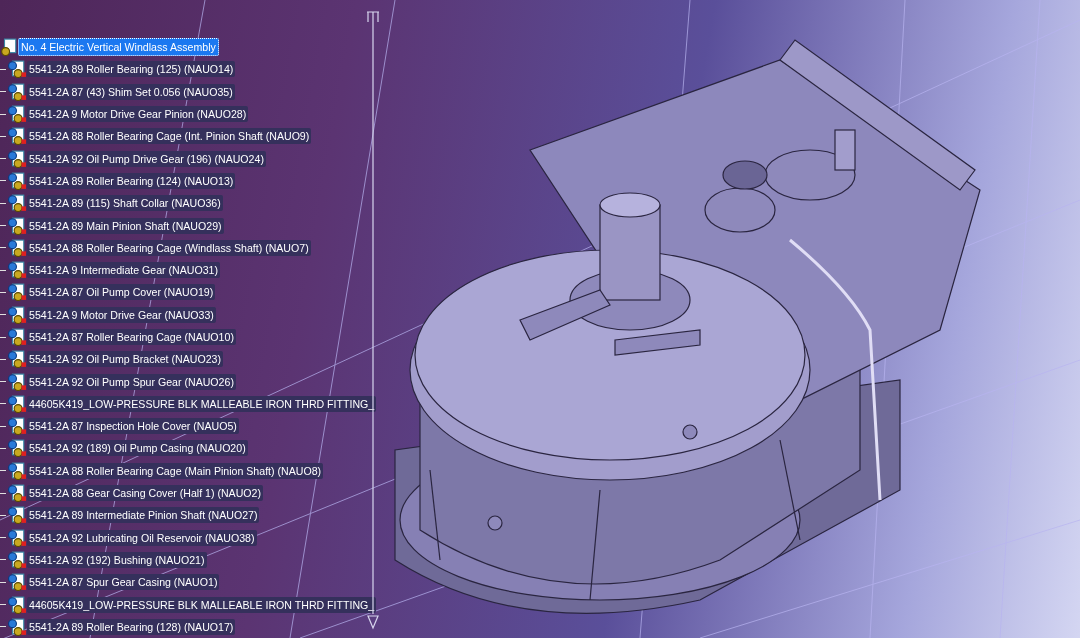  What do you see at coordinates (125, 203) in the screenshot?
I see `part-tree-node: 5541-2A 89 (115) Shaft Collar (NAUO36)` at bounding box center [125, 203].